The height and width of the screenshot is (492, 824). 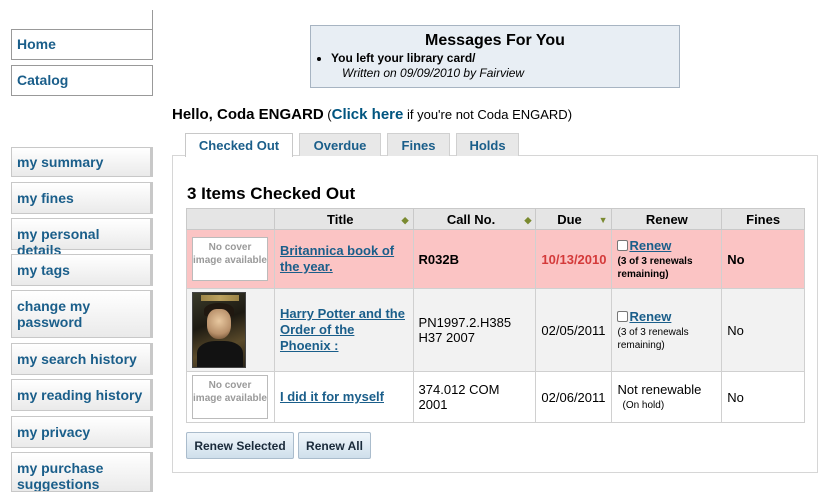 I want to click on nav-home-link: Home, so click(x=82, y=44).